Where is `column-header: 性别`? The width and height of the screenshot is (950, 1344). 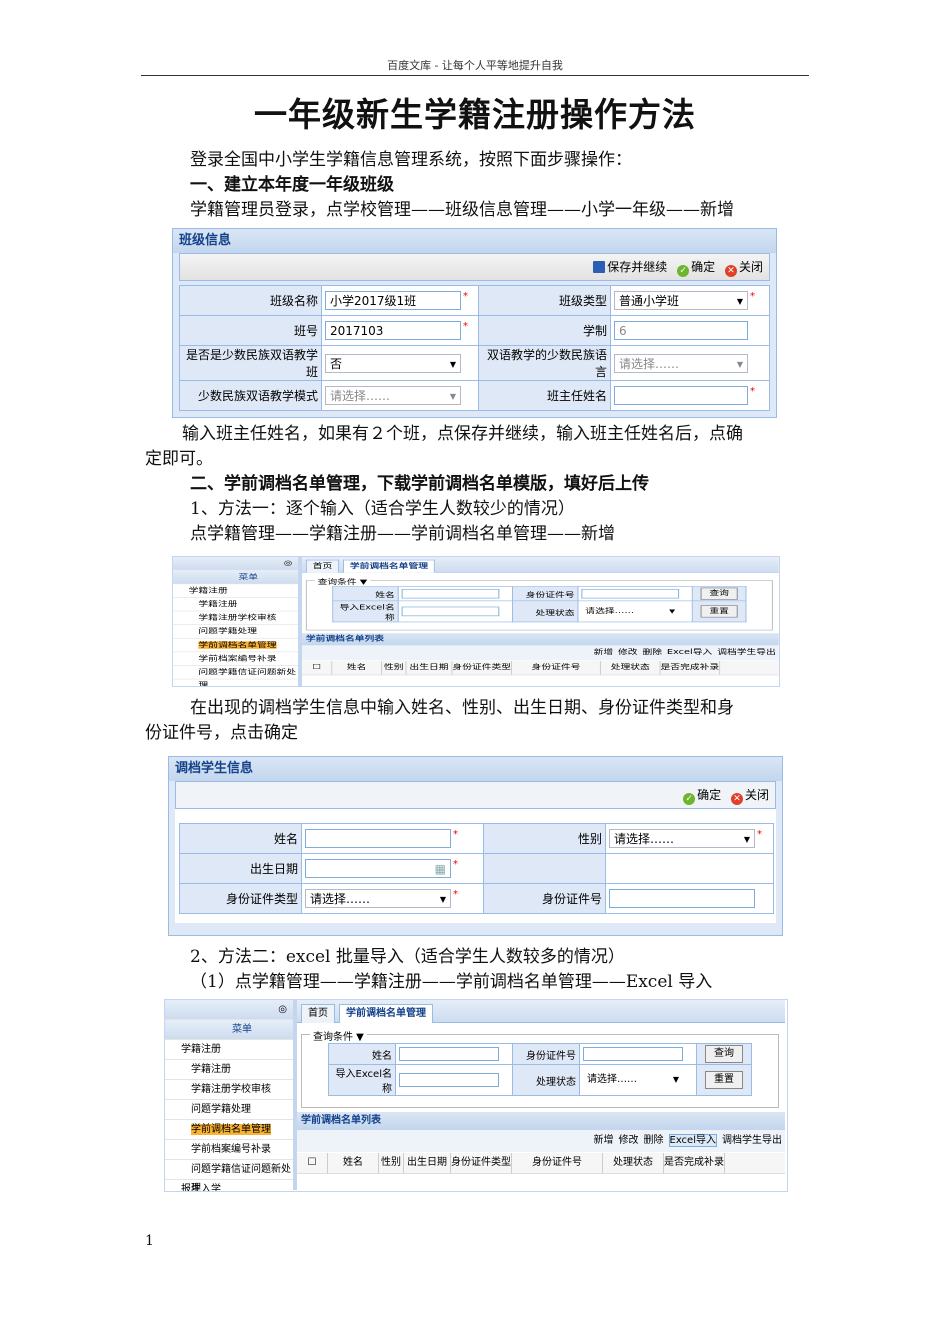
column-header: 性别 is located at coordinates (394, 668).